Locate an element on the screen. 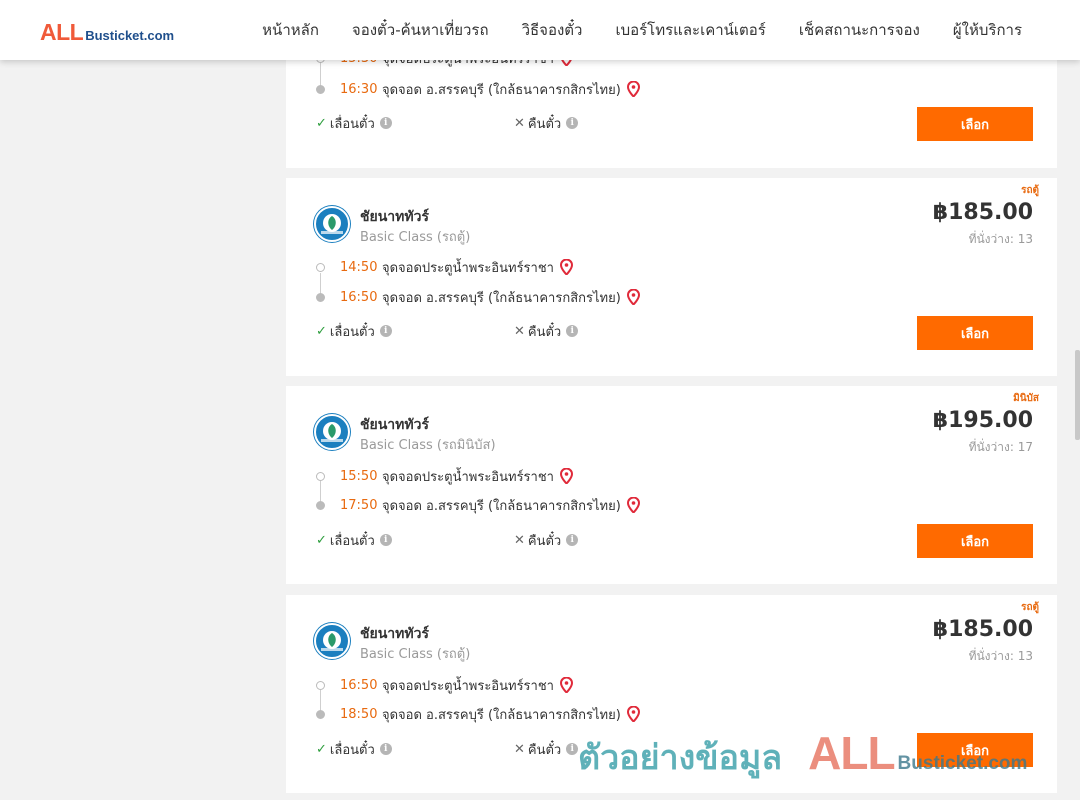  arrival-time: 18:50 is located at coordinates (359, 714).